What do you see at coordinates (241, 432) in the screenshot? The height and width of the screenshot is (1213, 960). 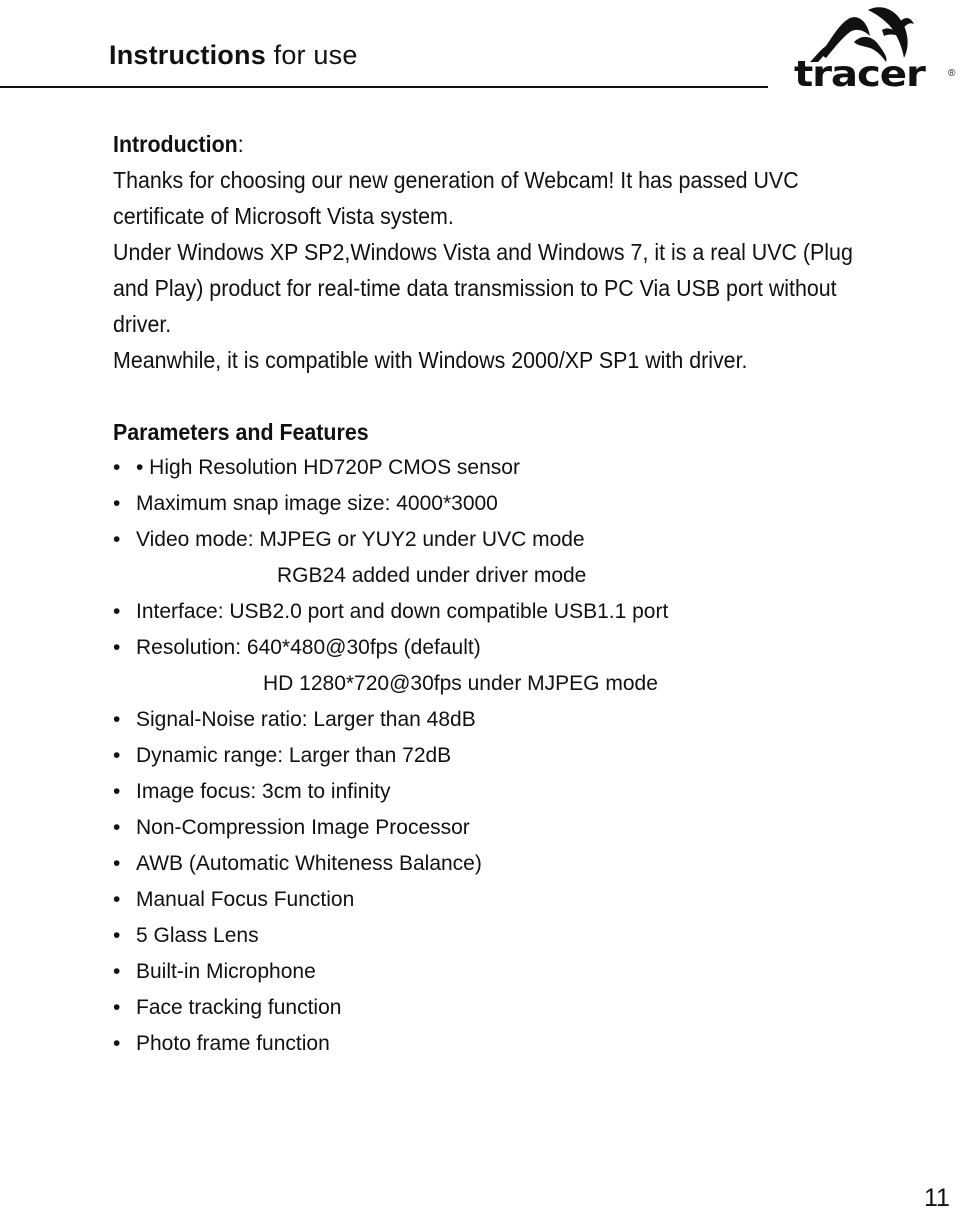 I see `features-heading: Parameters and Features` at bounding box center [241, 432].